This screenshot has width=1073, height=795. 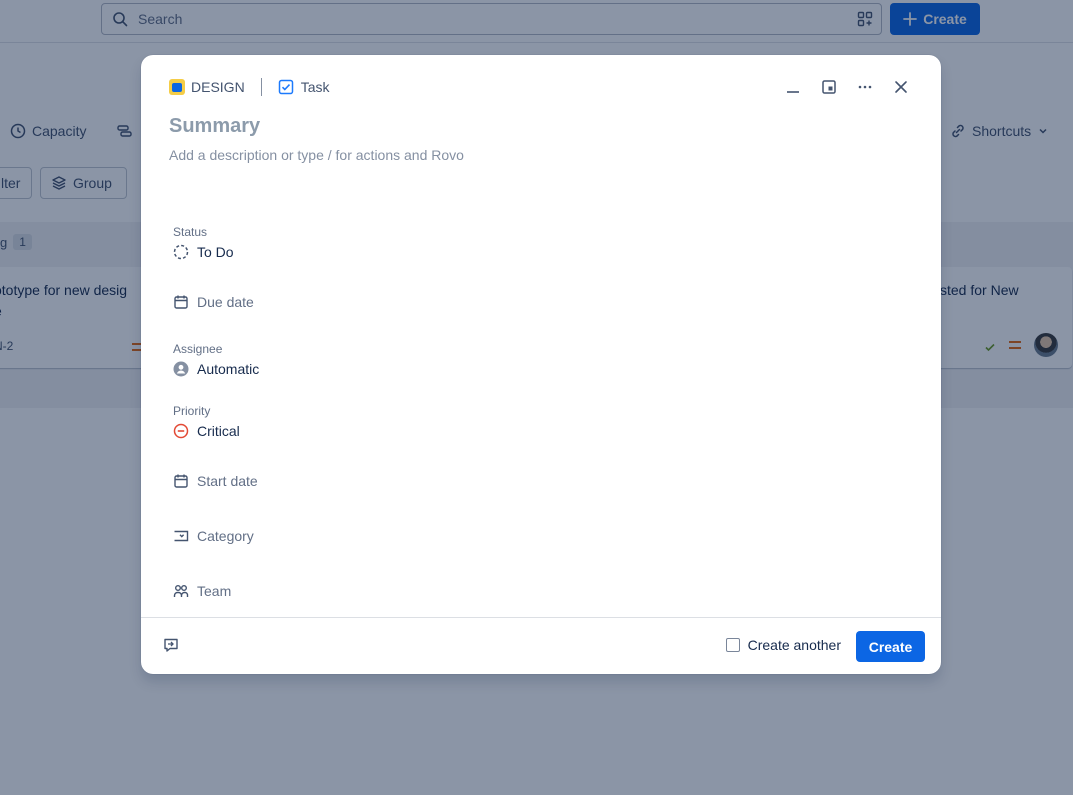 I want to click on minimize-icon, so click(x=793, y=92).